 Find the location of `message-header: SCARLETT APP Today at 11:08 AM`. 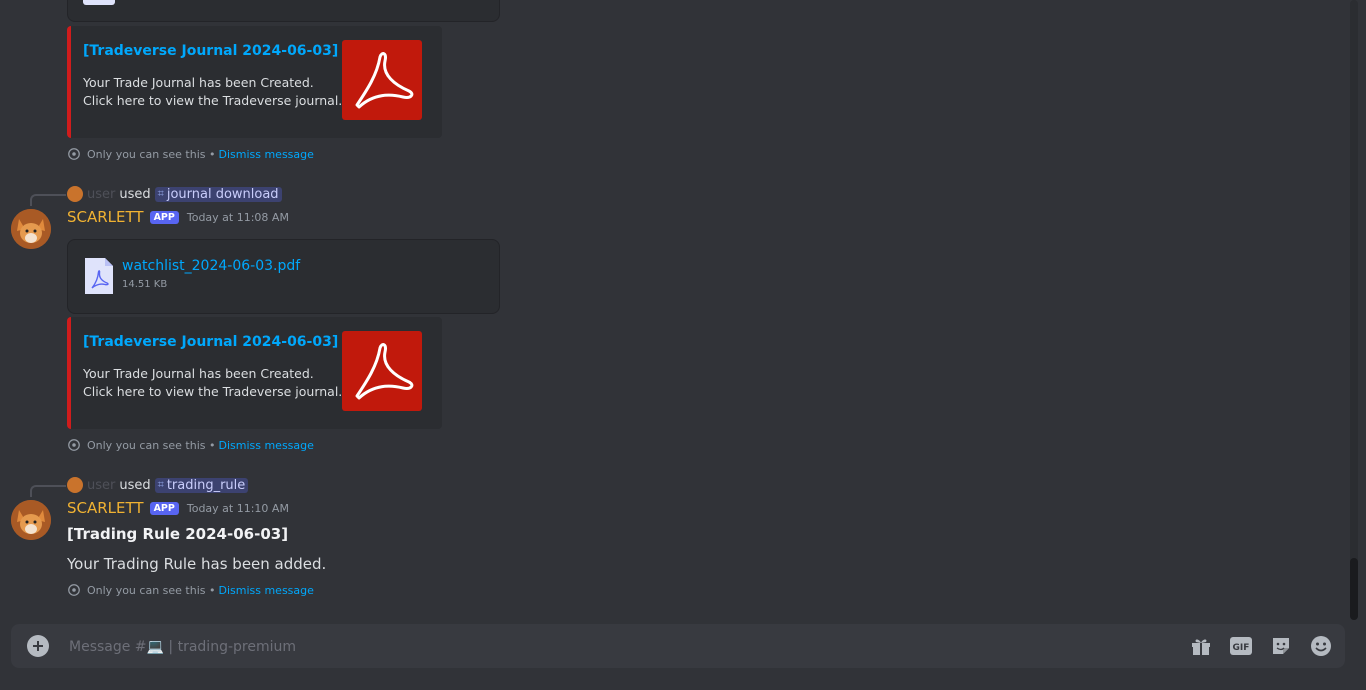

message-header: SCARLETT APP Today at 11:08 AM is located at coordinates (178, 217).